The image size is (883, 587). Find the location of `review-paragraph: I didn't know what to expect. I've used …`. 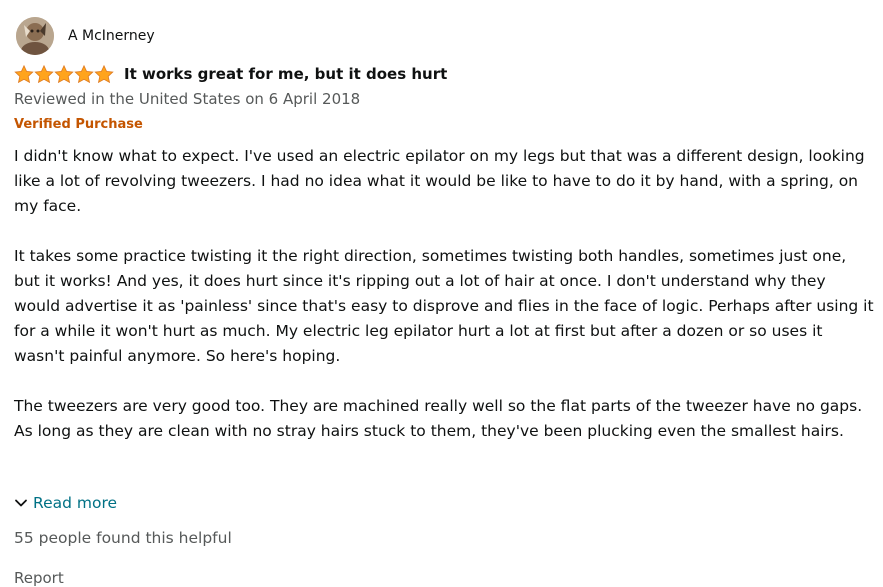

review-paragraph: I didn't know what to expect. I've used … is located at coordinates (439, 181).